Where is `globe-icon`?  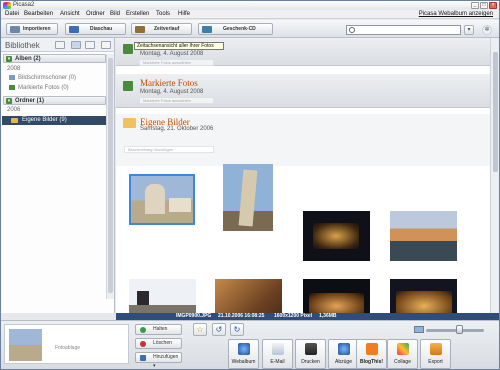 globe-icon is located at coordinates (244, 349).